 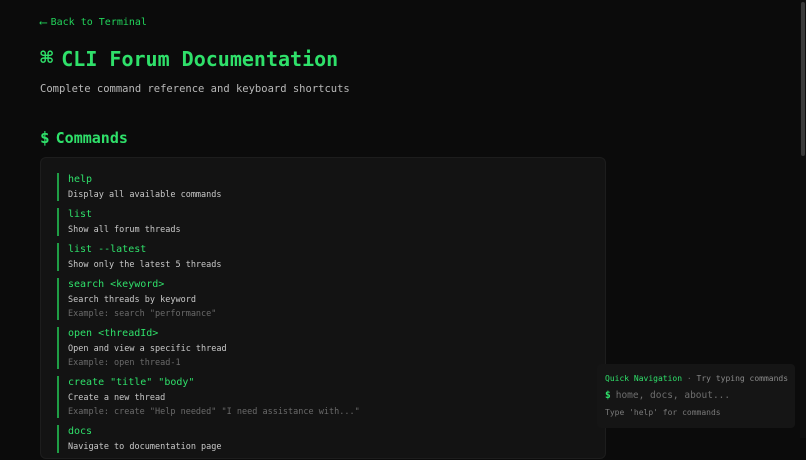 I want to click on quick-navigation-header: Quick Navigation · Try typing commands, so click(x=696, y=378).